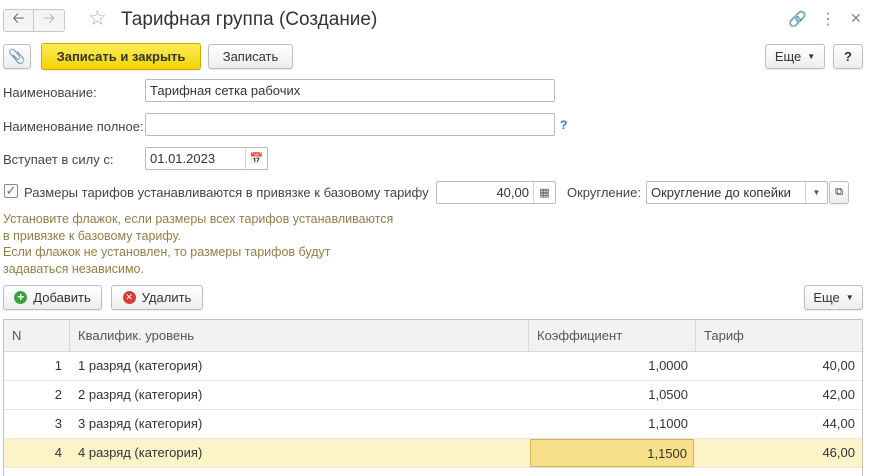  I want to click on add-row-label: Добавить, so click(62, 297).